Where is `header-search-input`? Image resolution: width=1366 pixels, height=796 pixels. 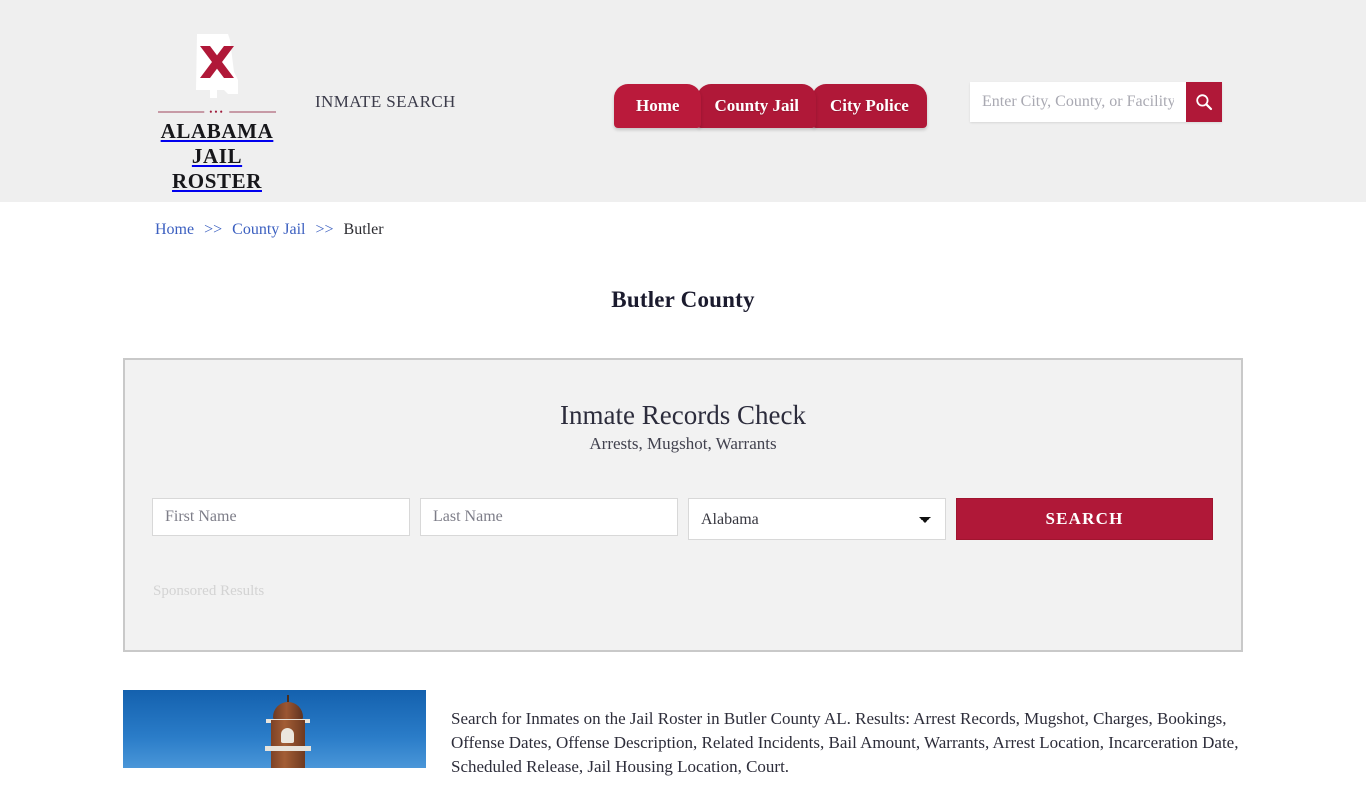 header-search-input is located at coordinates (1078, 102).